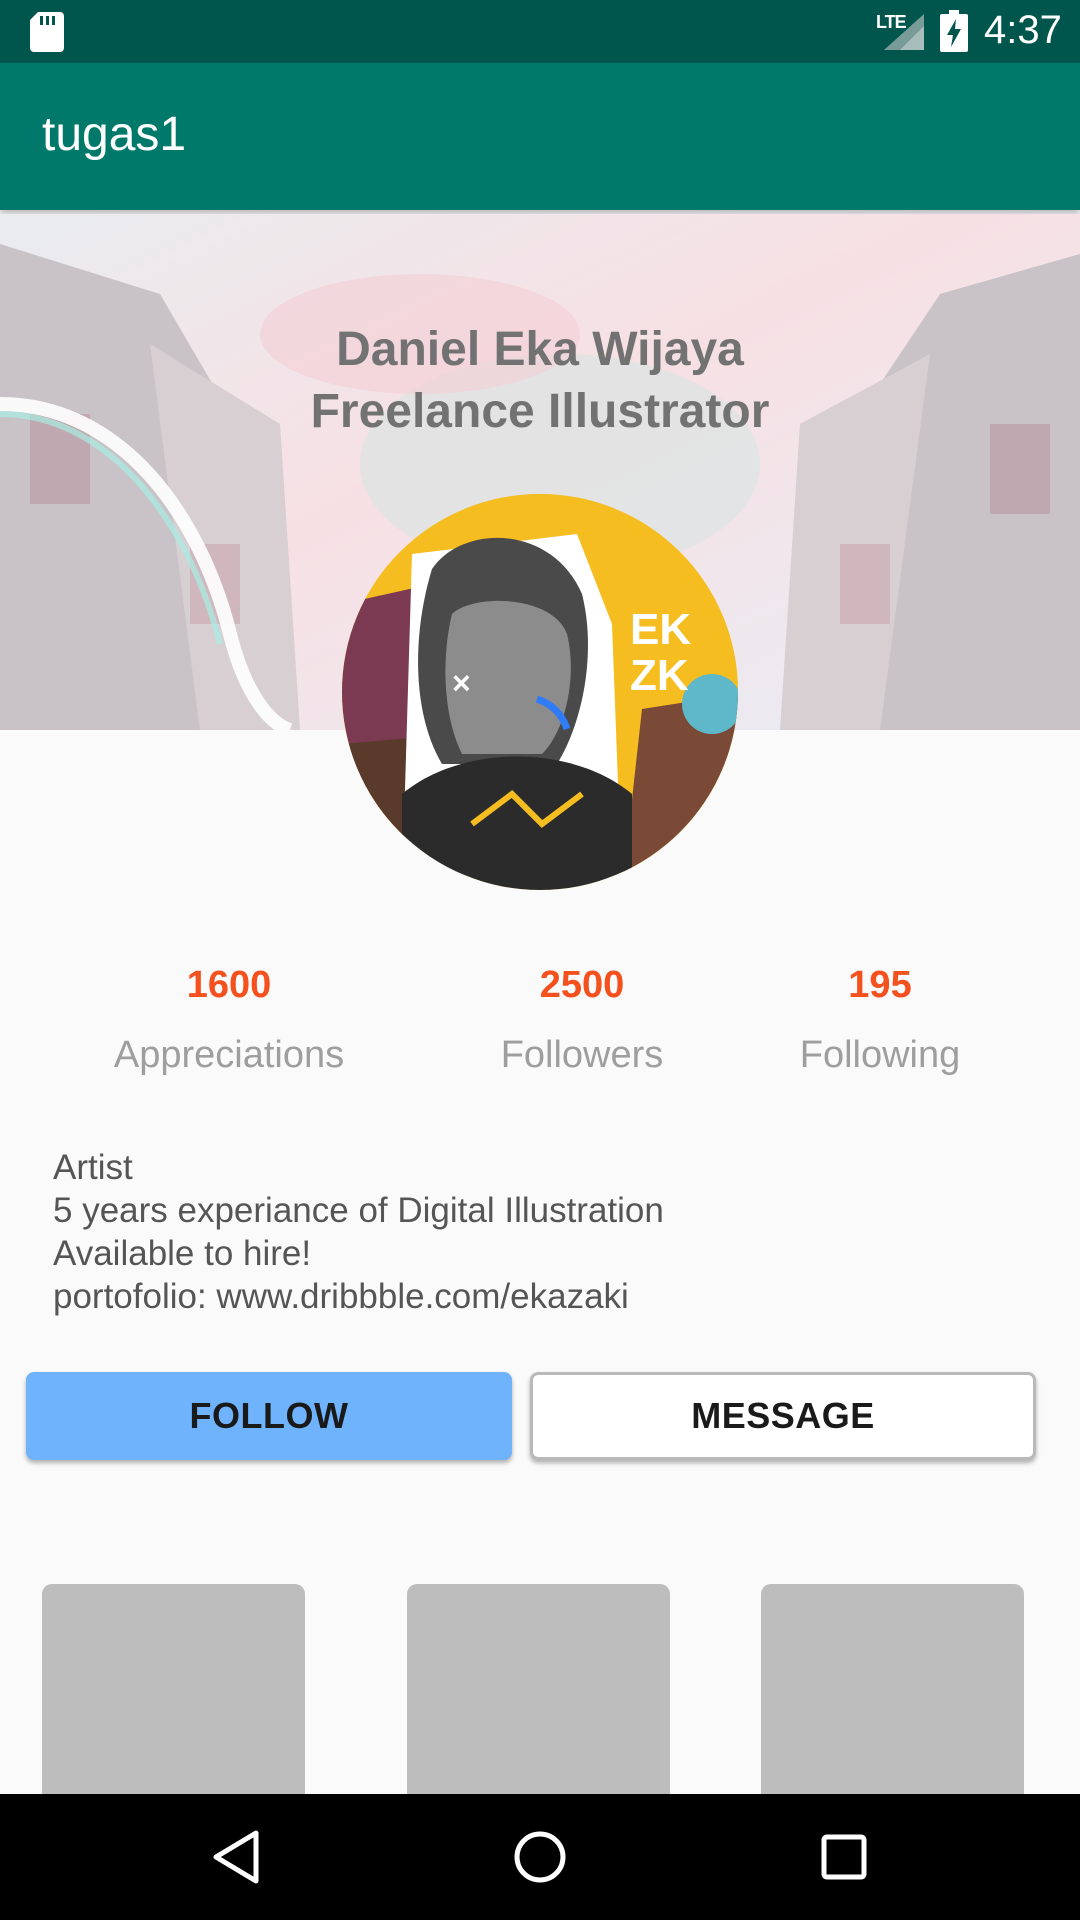 The height and width of the screenshot is (1920, 1080). I want to click on battery-charging-icon, so click(954, 31).